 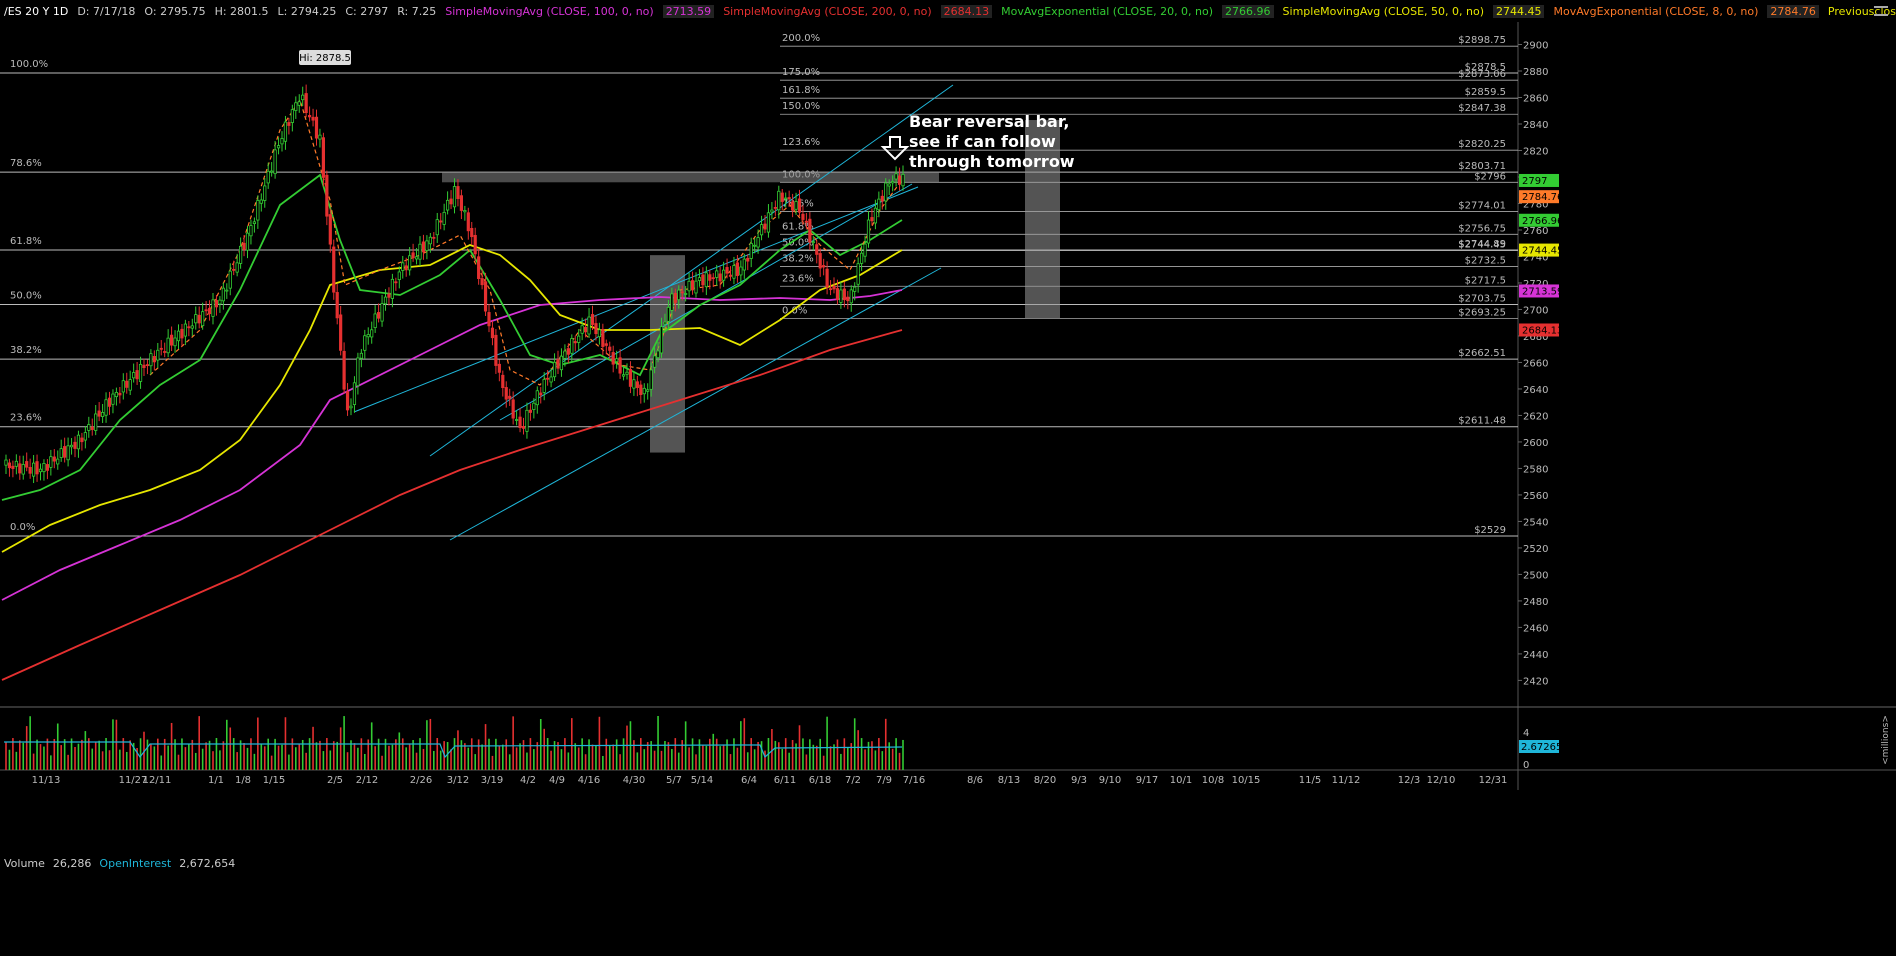 I want to click on x-tick-label: 9/10, so click(x=1110, y=780).